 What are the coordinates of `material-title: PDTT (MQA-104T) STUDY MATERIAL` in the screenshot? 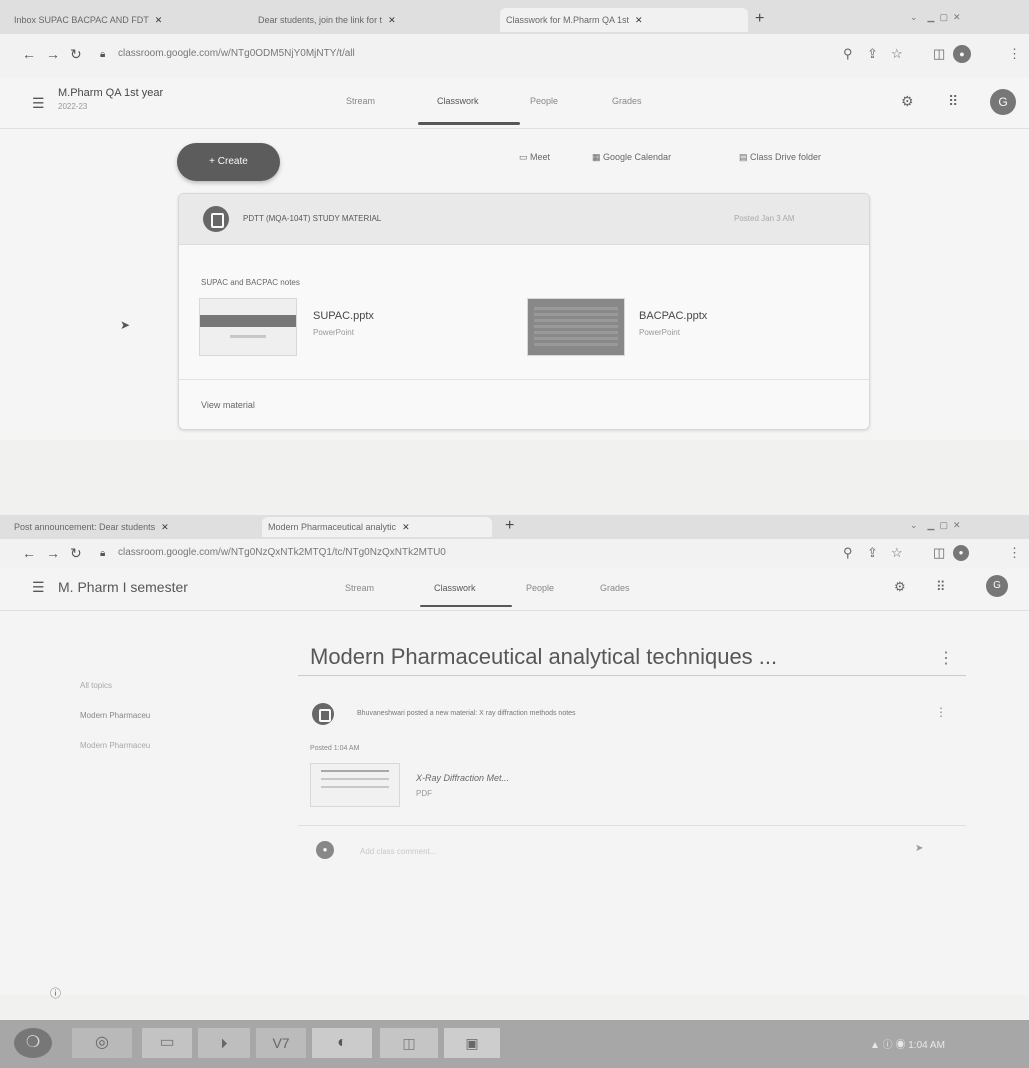 It's located at (312, 218).